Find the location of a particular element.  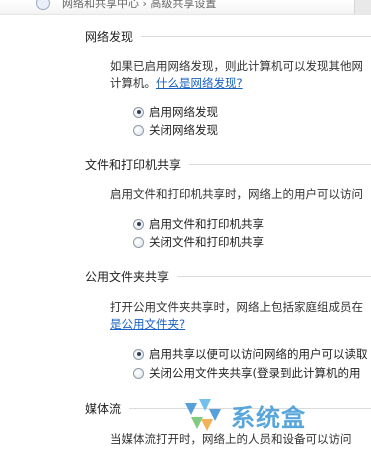

what-is-public-folder-link: 是公用文件夹? is located at coordinates (147, 324).